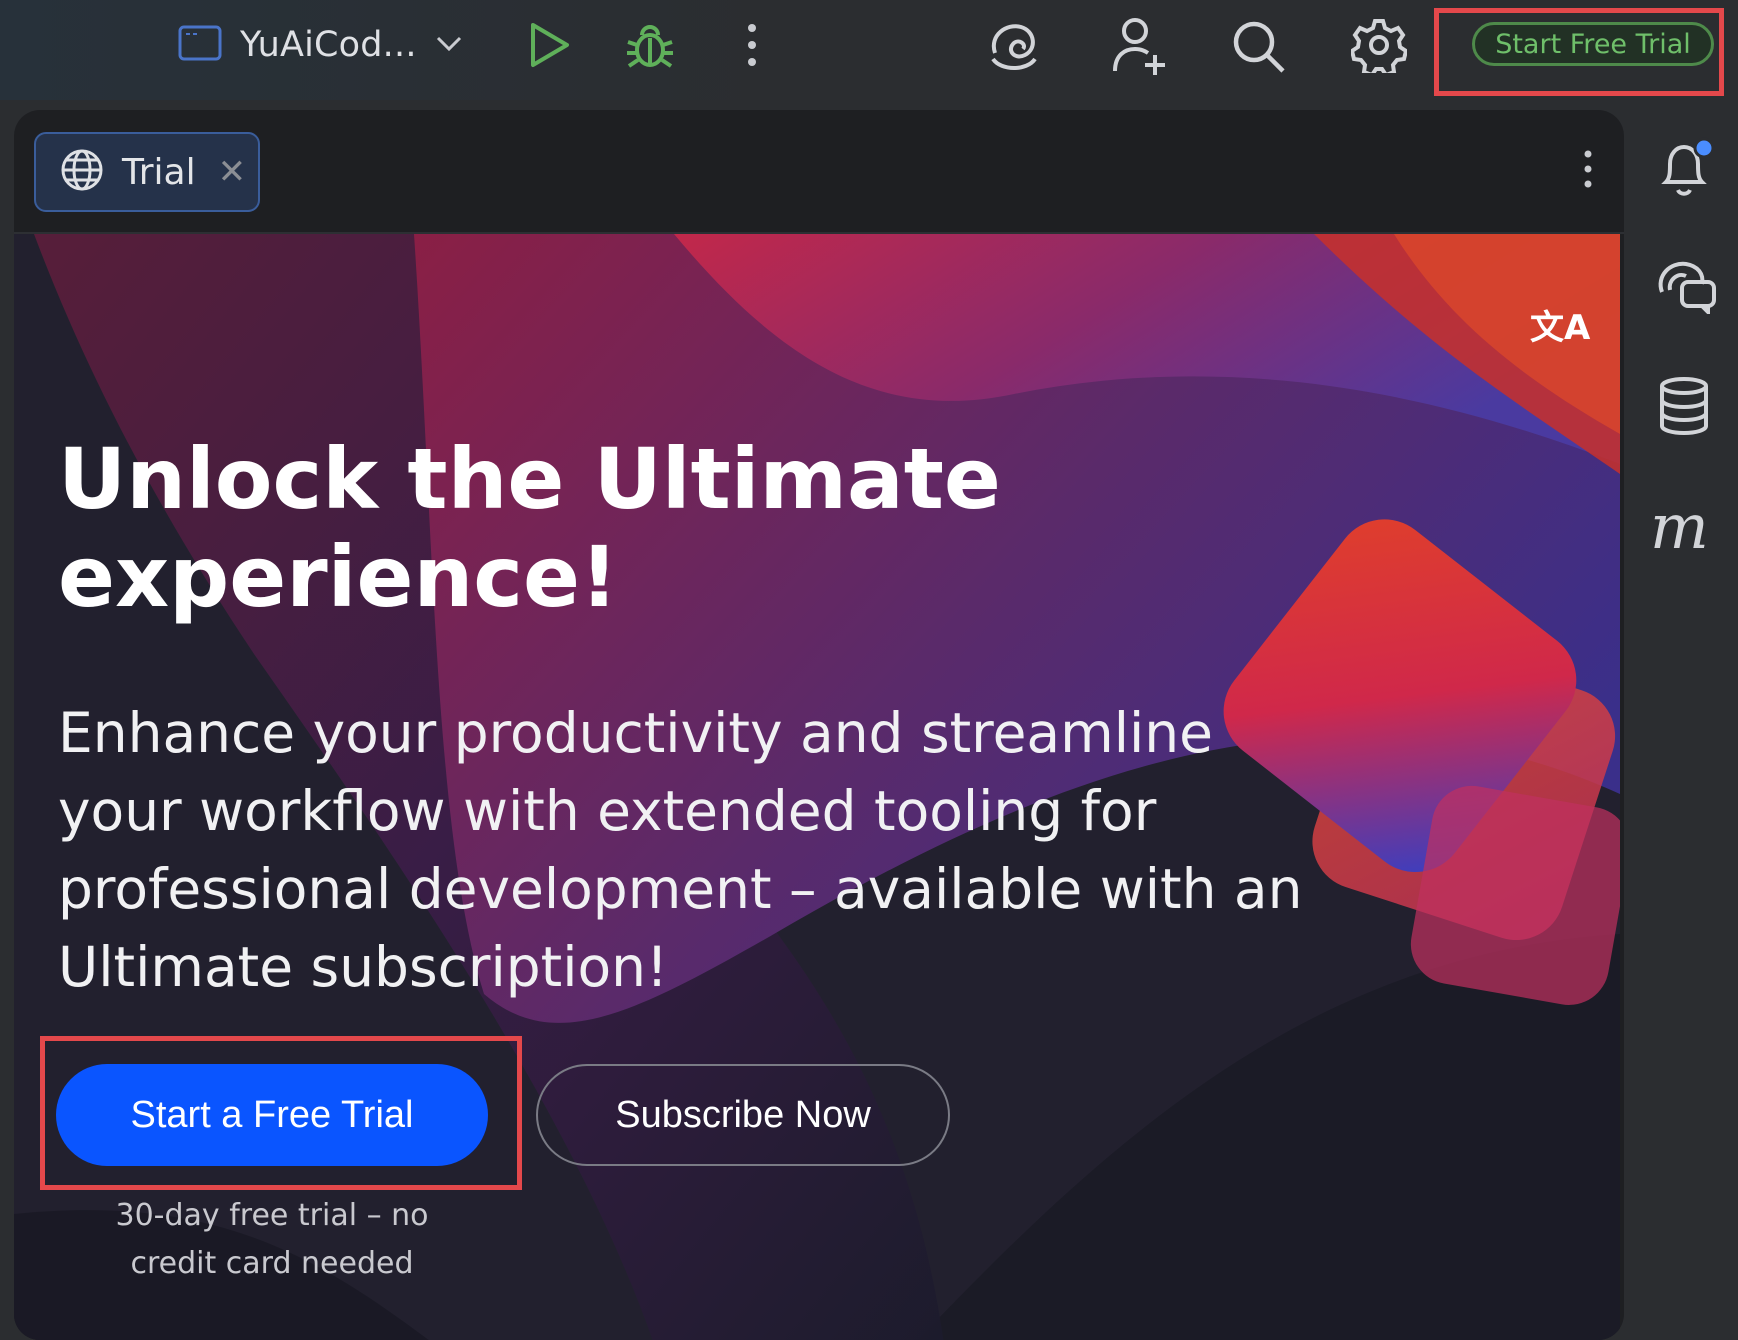 This screenshot has width=1738, height=1340. Describe the element at coordinates (549, 45) in the screenshot. I see `run-icon` at that location.